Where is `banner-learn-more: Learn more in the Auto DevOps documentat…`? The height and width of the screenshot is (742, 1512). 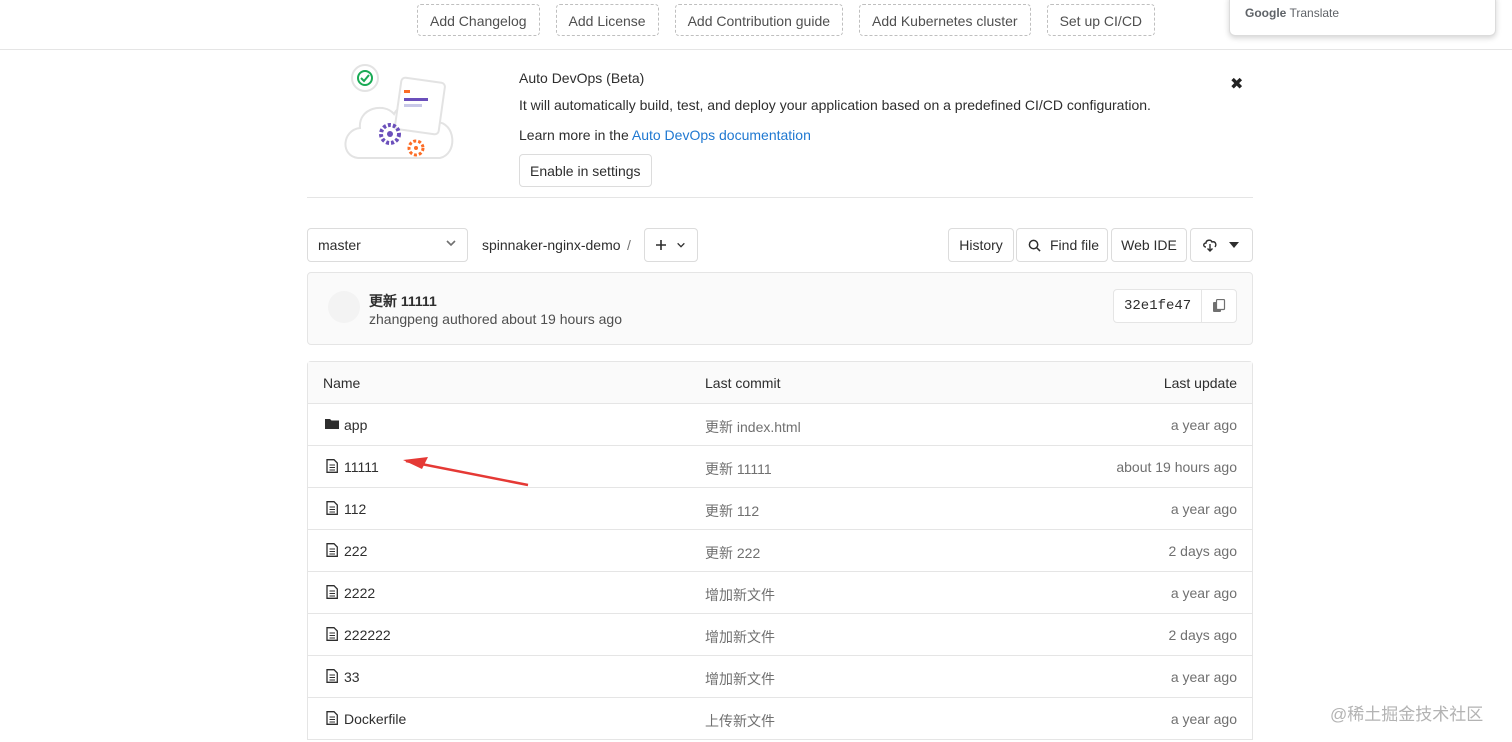
banner-learn-more: Learn more in the Auto DevOps documentat… is located at coordinates (665, 135).